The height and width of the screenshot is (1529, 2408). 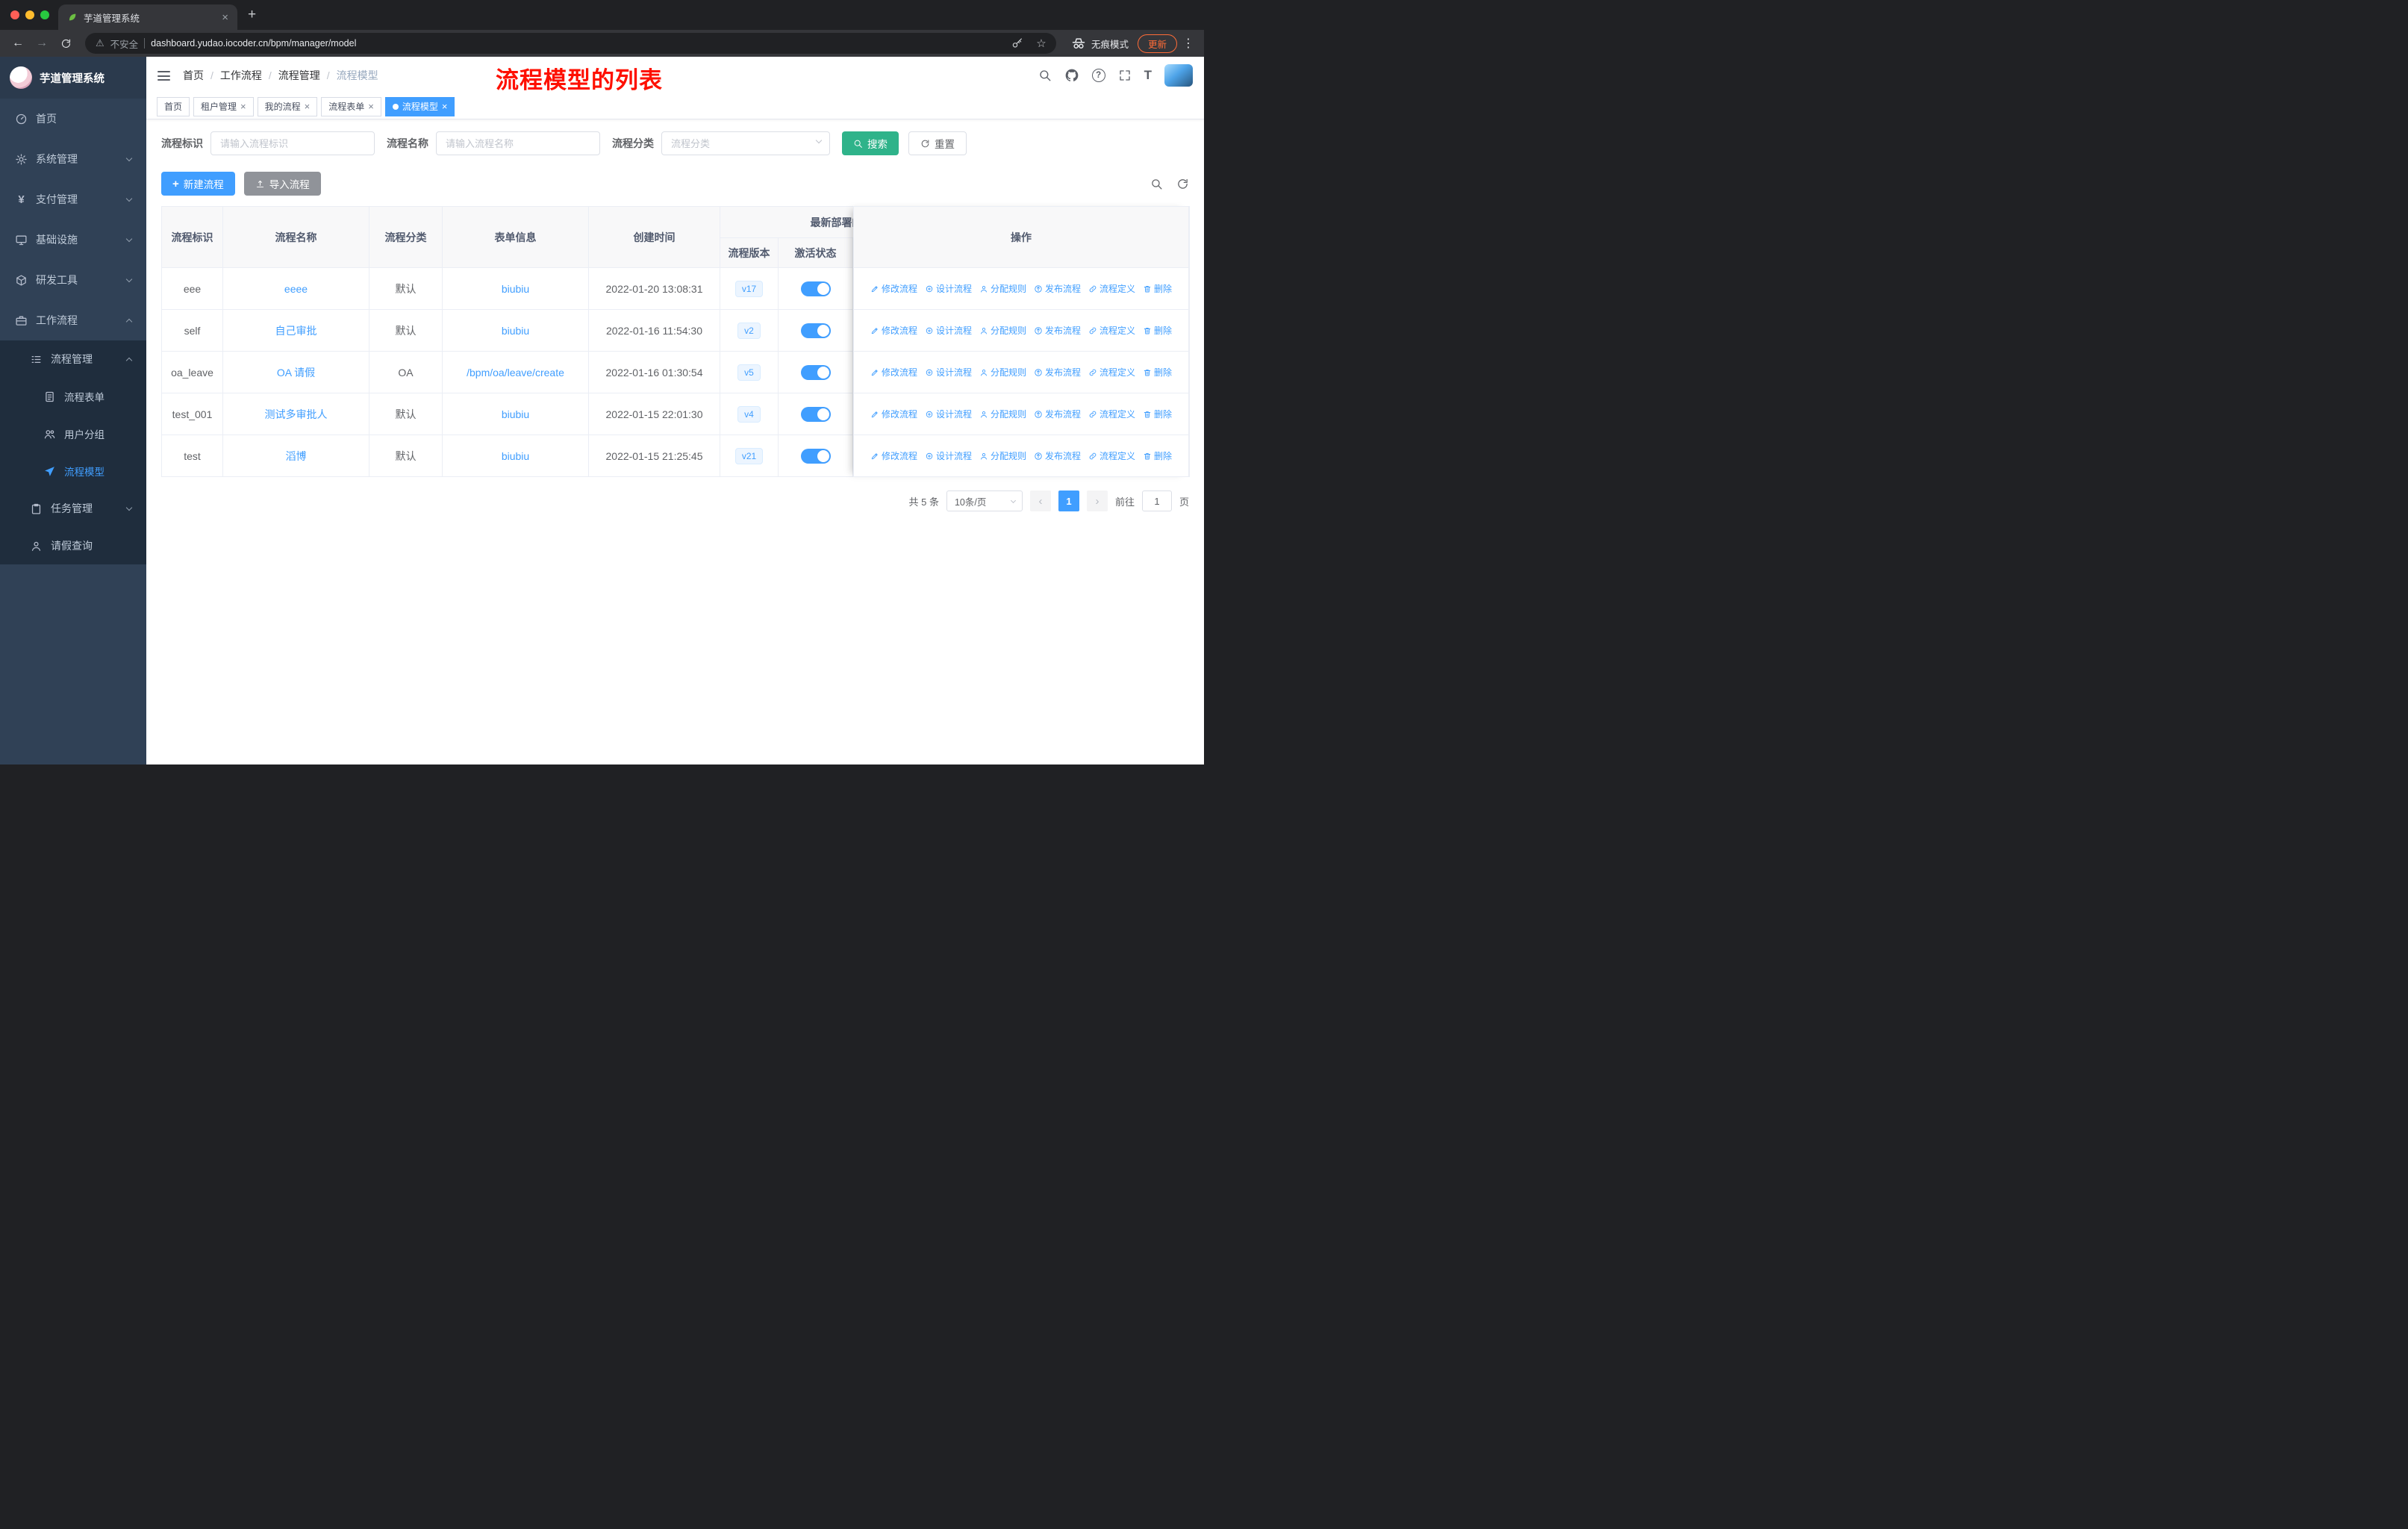 What do you see at coordinates (870, 143) in the screenshot?
I see `search-button: 搜索` at bounding box center [870, 143].